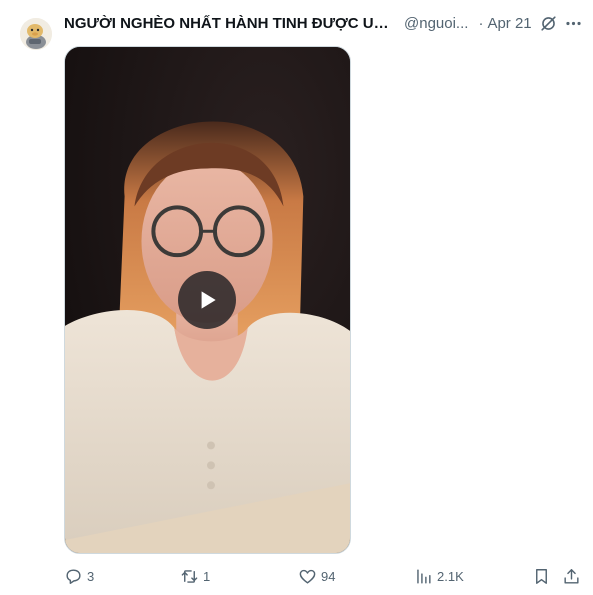 The width and height of the screenshot is (593, 595). I want to click on avatar-image, so click(36, 34).